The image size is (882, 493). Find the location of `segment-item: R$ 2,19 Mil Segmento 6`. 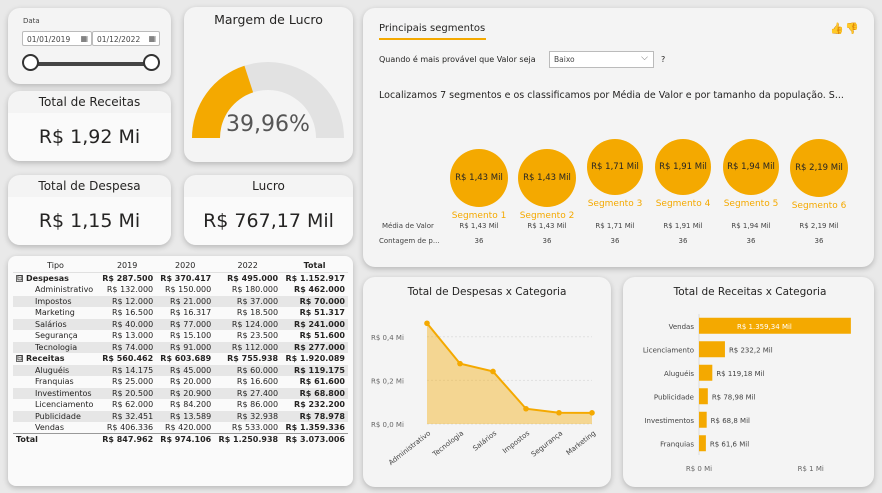

segment-item: R$ 2,19 Mil Segmento 6 is located at coordinates (819, 175).